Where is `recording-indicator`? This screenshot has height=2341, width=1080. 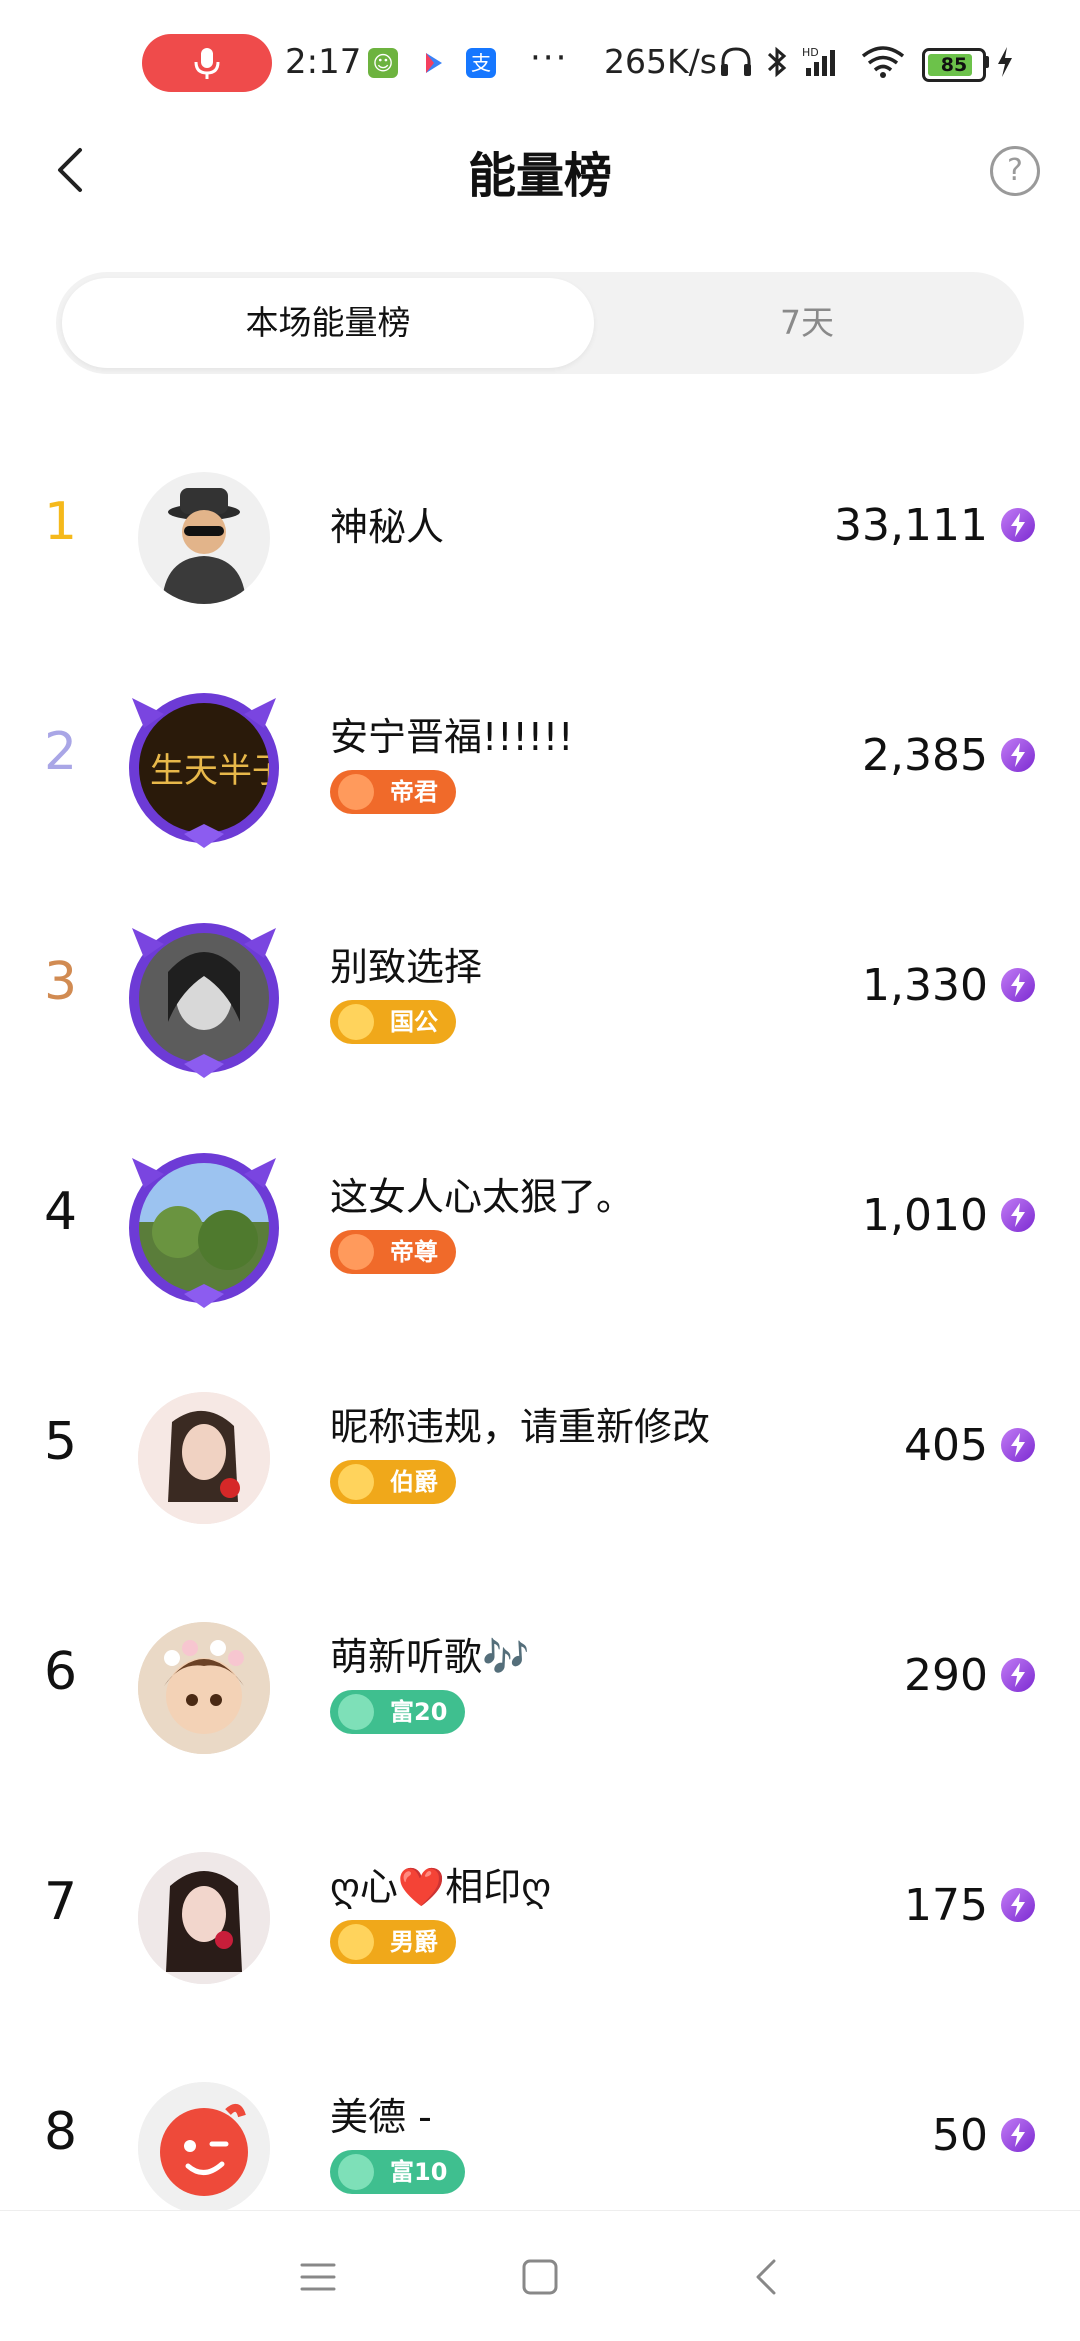
recording-indicator is located at coordinates (207, 63).